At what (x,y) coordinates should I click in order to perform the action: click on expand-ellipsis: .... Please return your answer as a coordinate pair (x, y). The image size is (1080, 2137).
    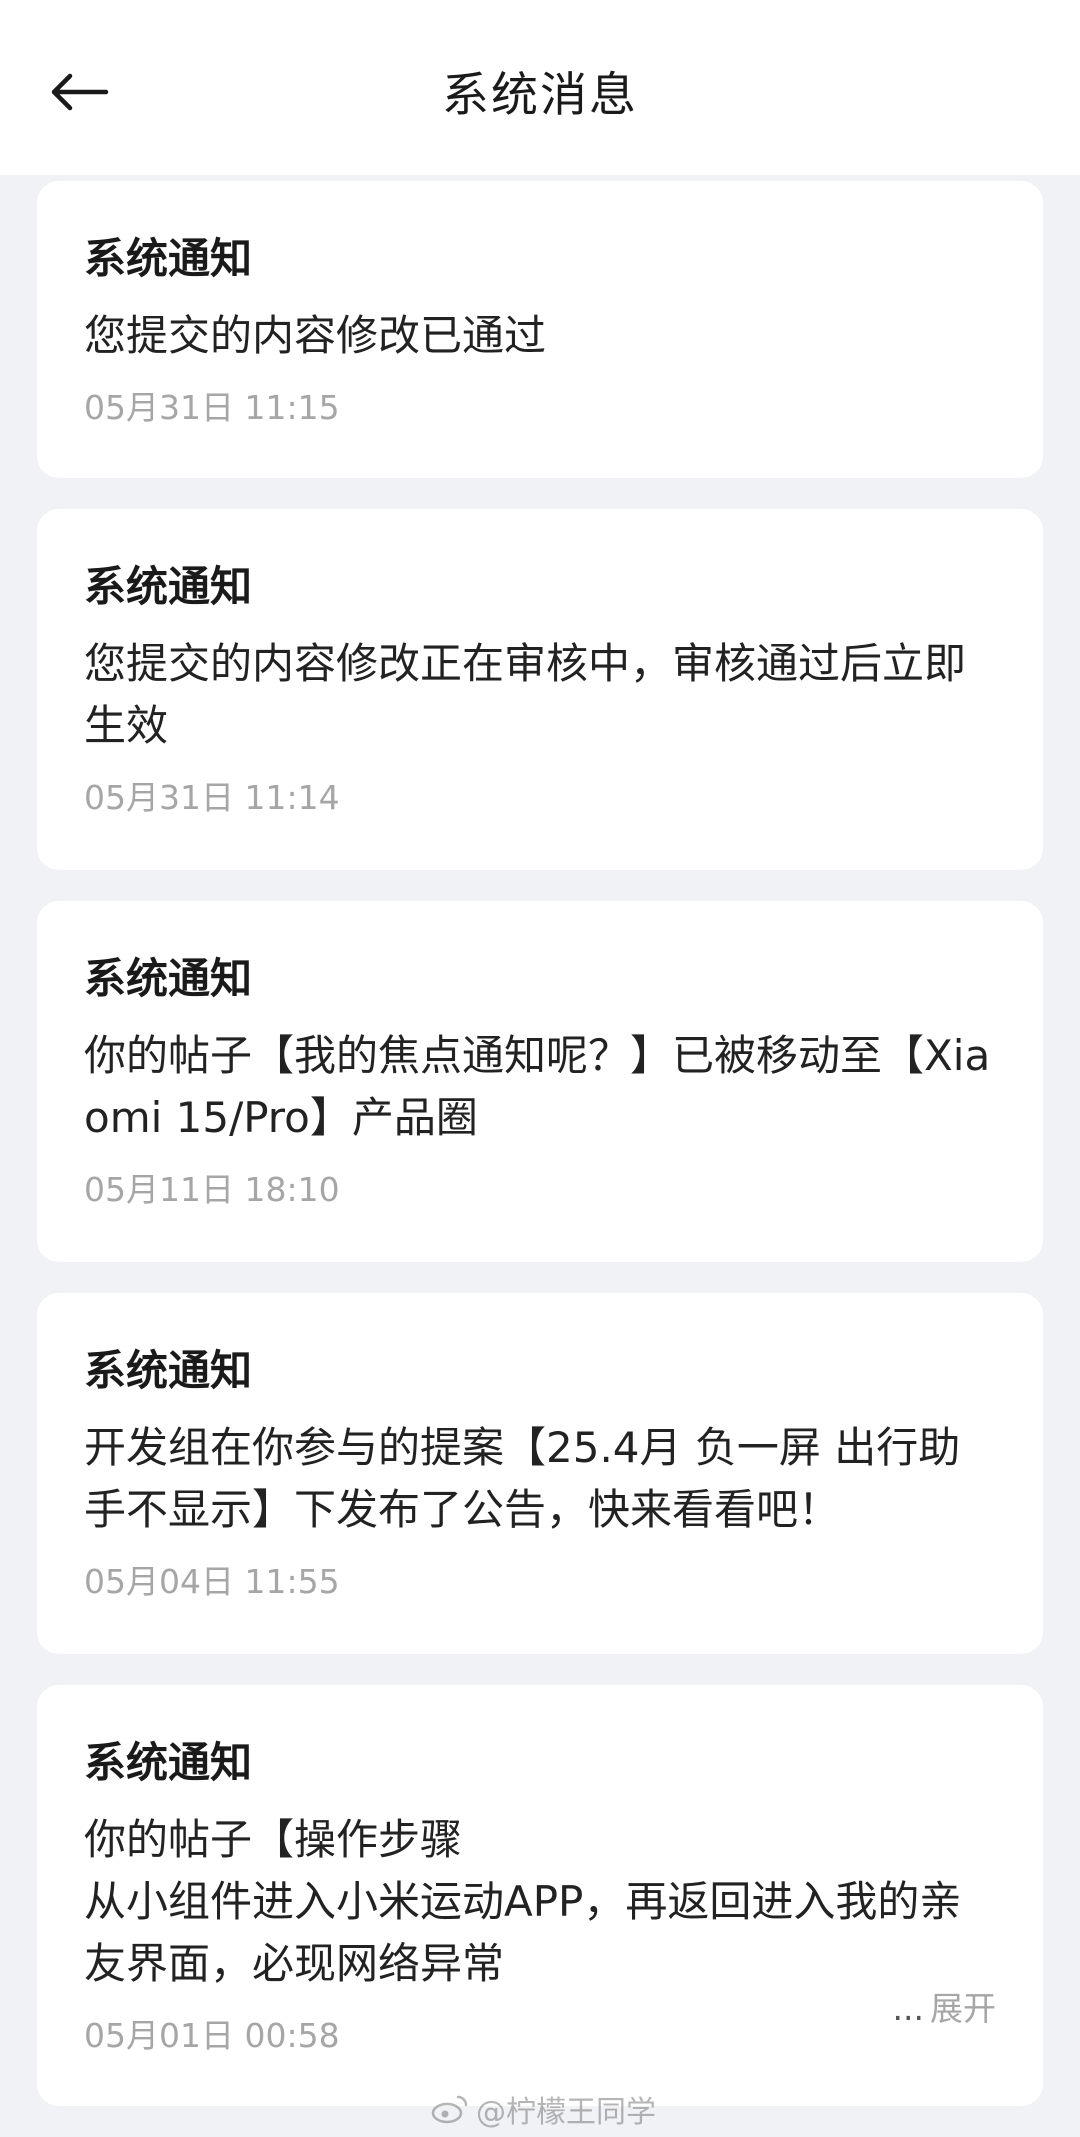
    Looking at the image, I should click on (908, 2008).